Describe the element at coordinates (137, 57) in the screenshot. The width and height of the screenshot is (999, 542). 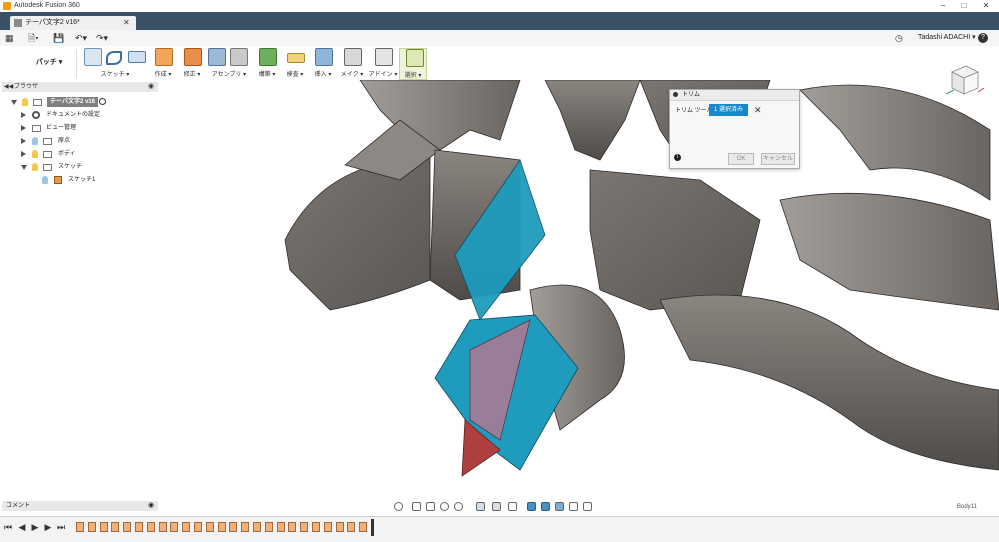
I see `rectangle-icon` at that location.